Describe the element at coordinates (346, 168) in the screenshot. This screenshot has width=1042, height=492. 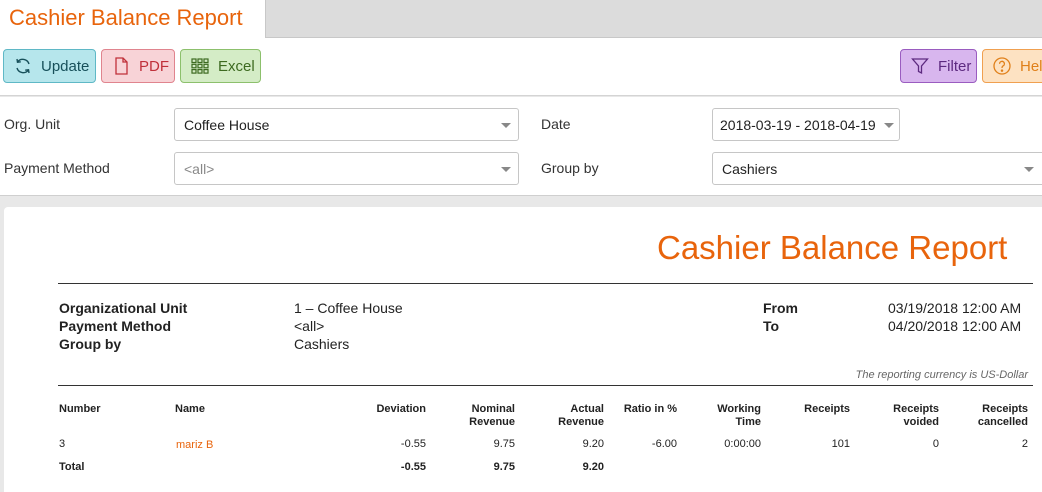
I see `payment-method-select: <all>` at that location.